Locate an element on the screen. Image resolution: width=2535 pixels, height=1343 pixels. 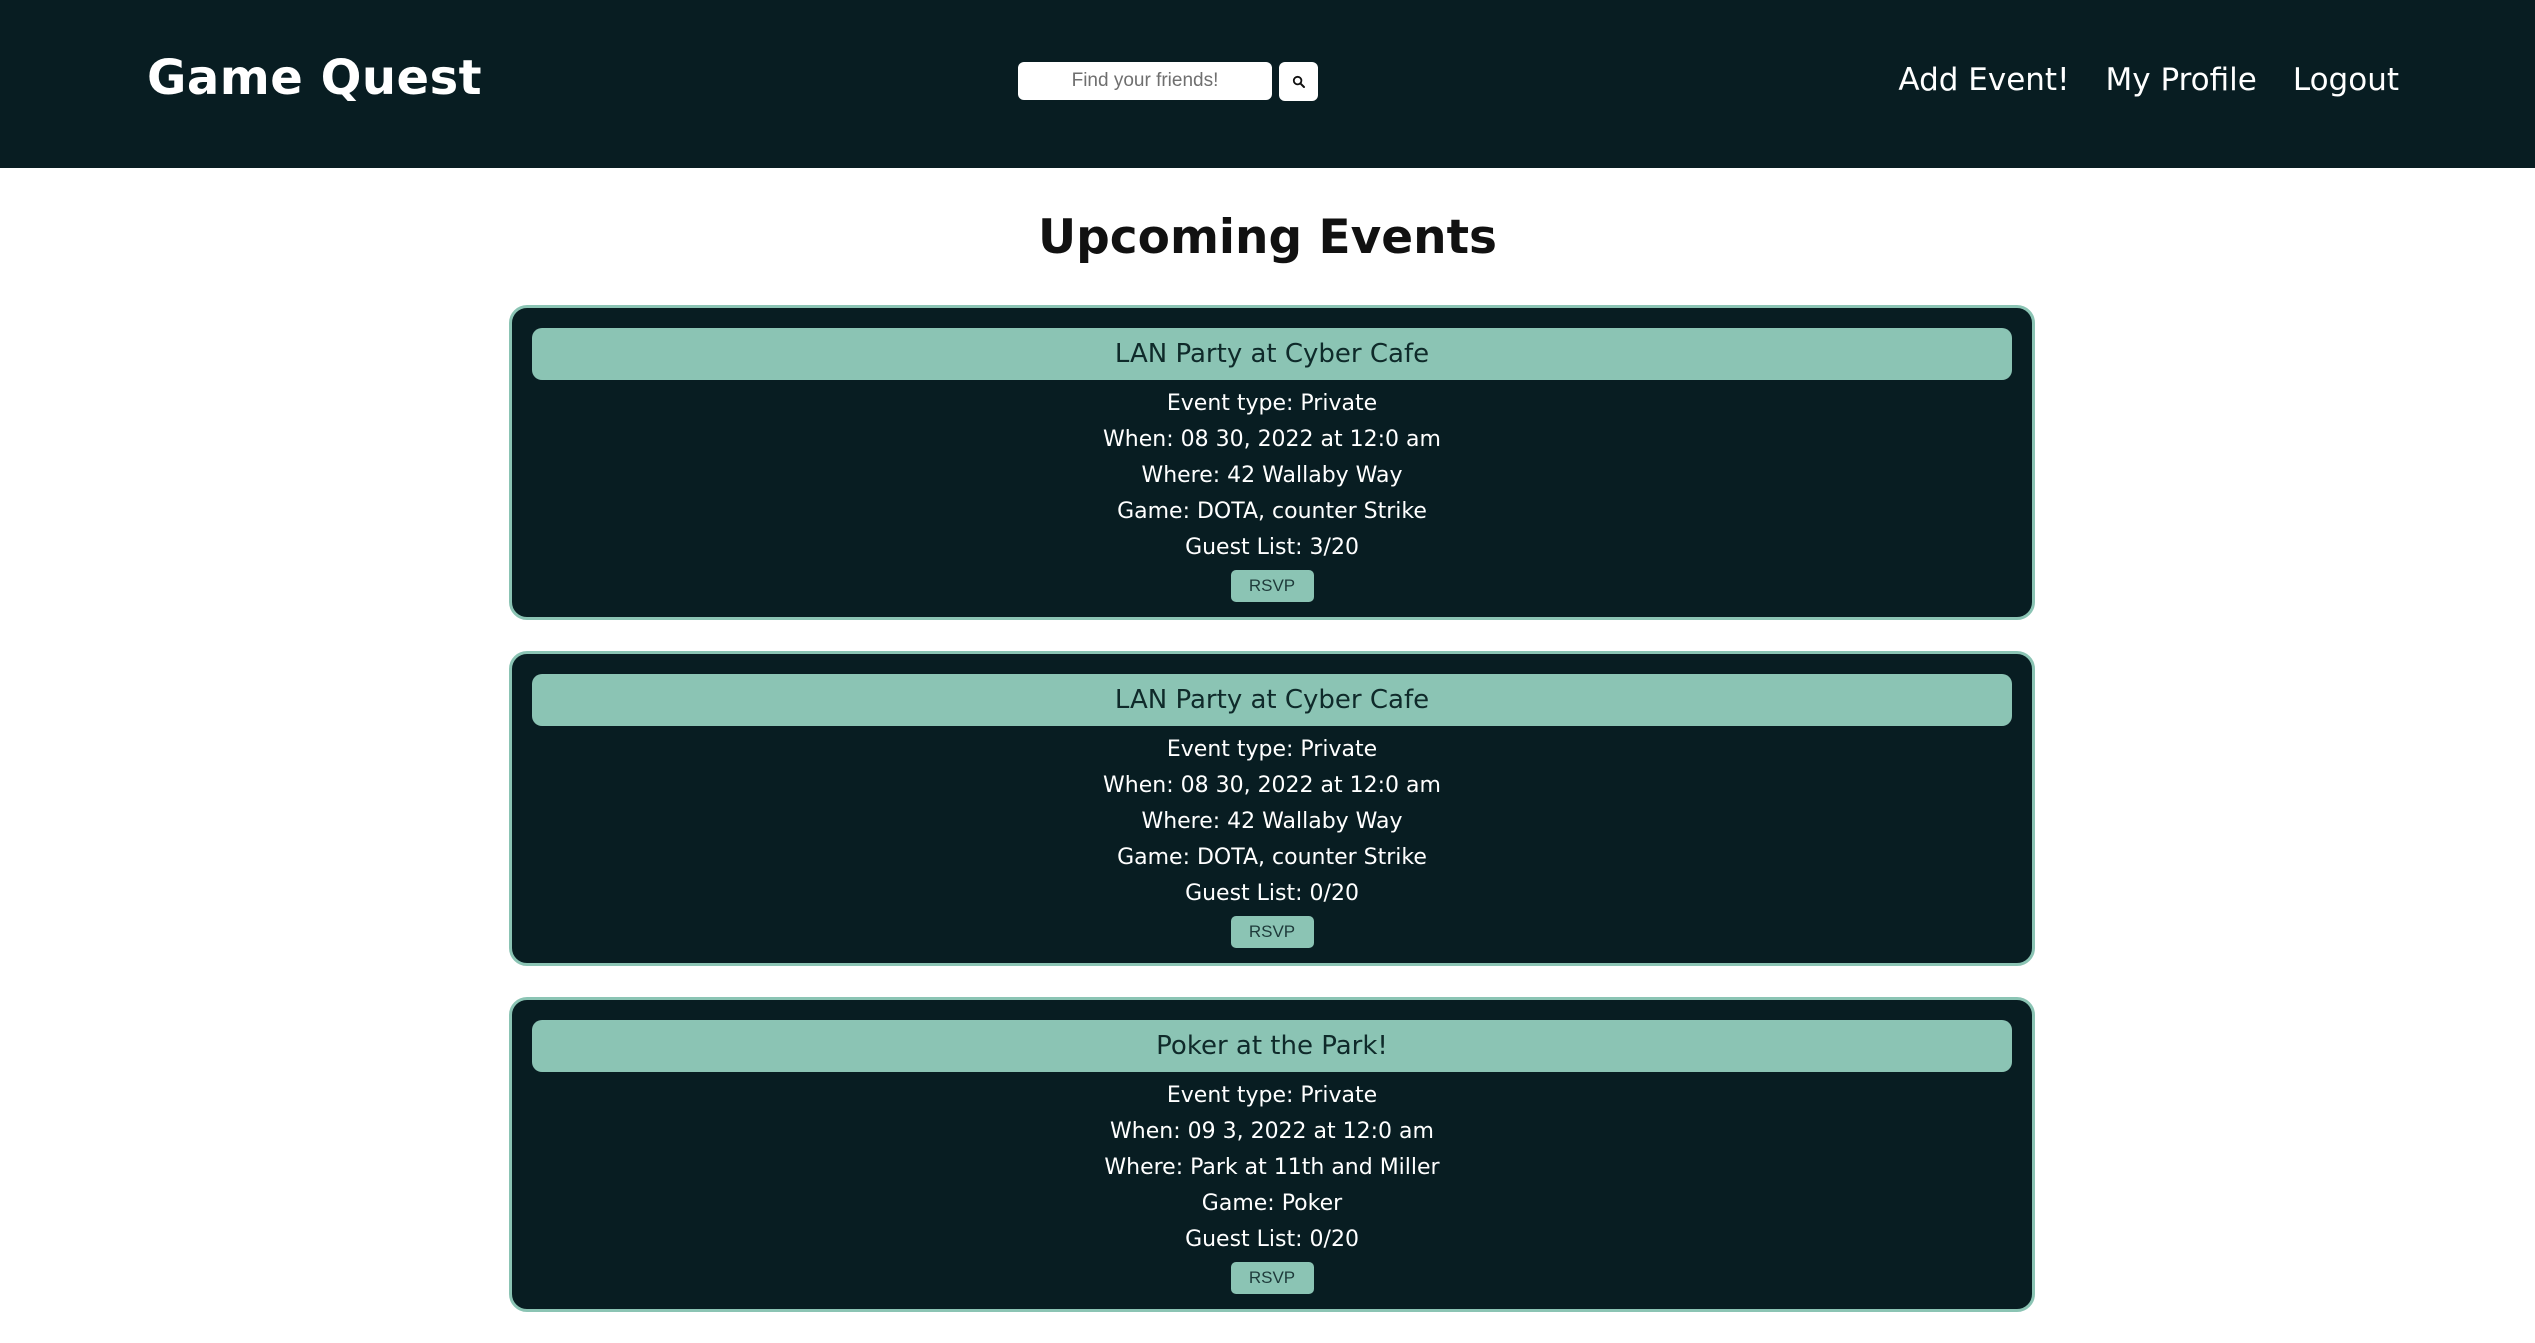
nav-add-event: Add Event! is located at coordinates (1983, 80).